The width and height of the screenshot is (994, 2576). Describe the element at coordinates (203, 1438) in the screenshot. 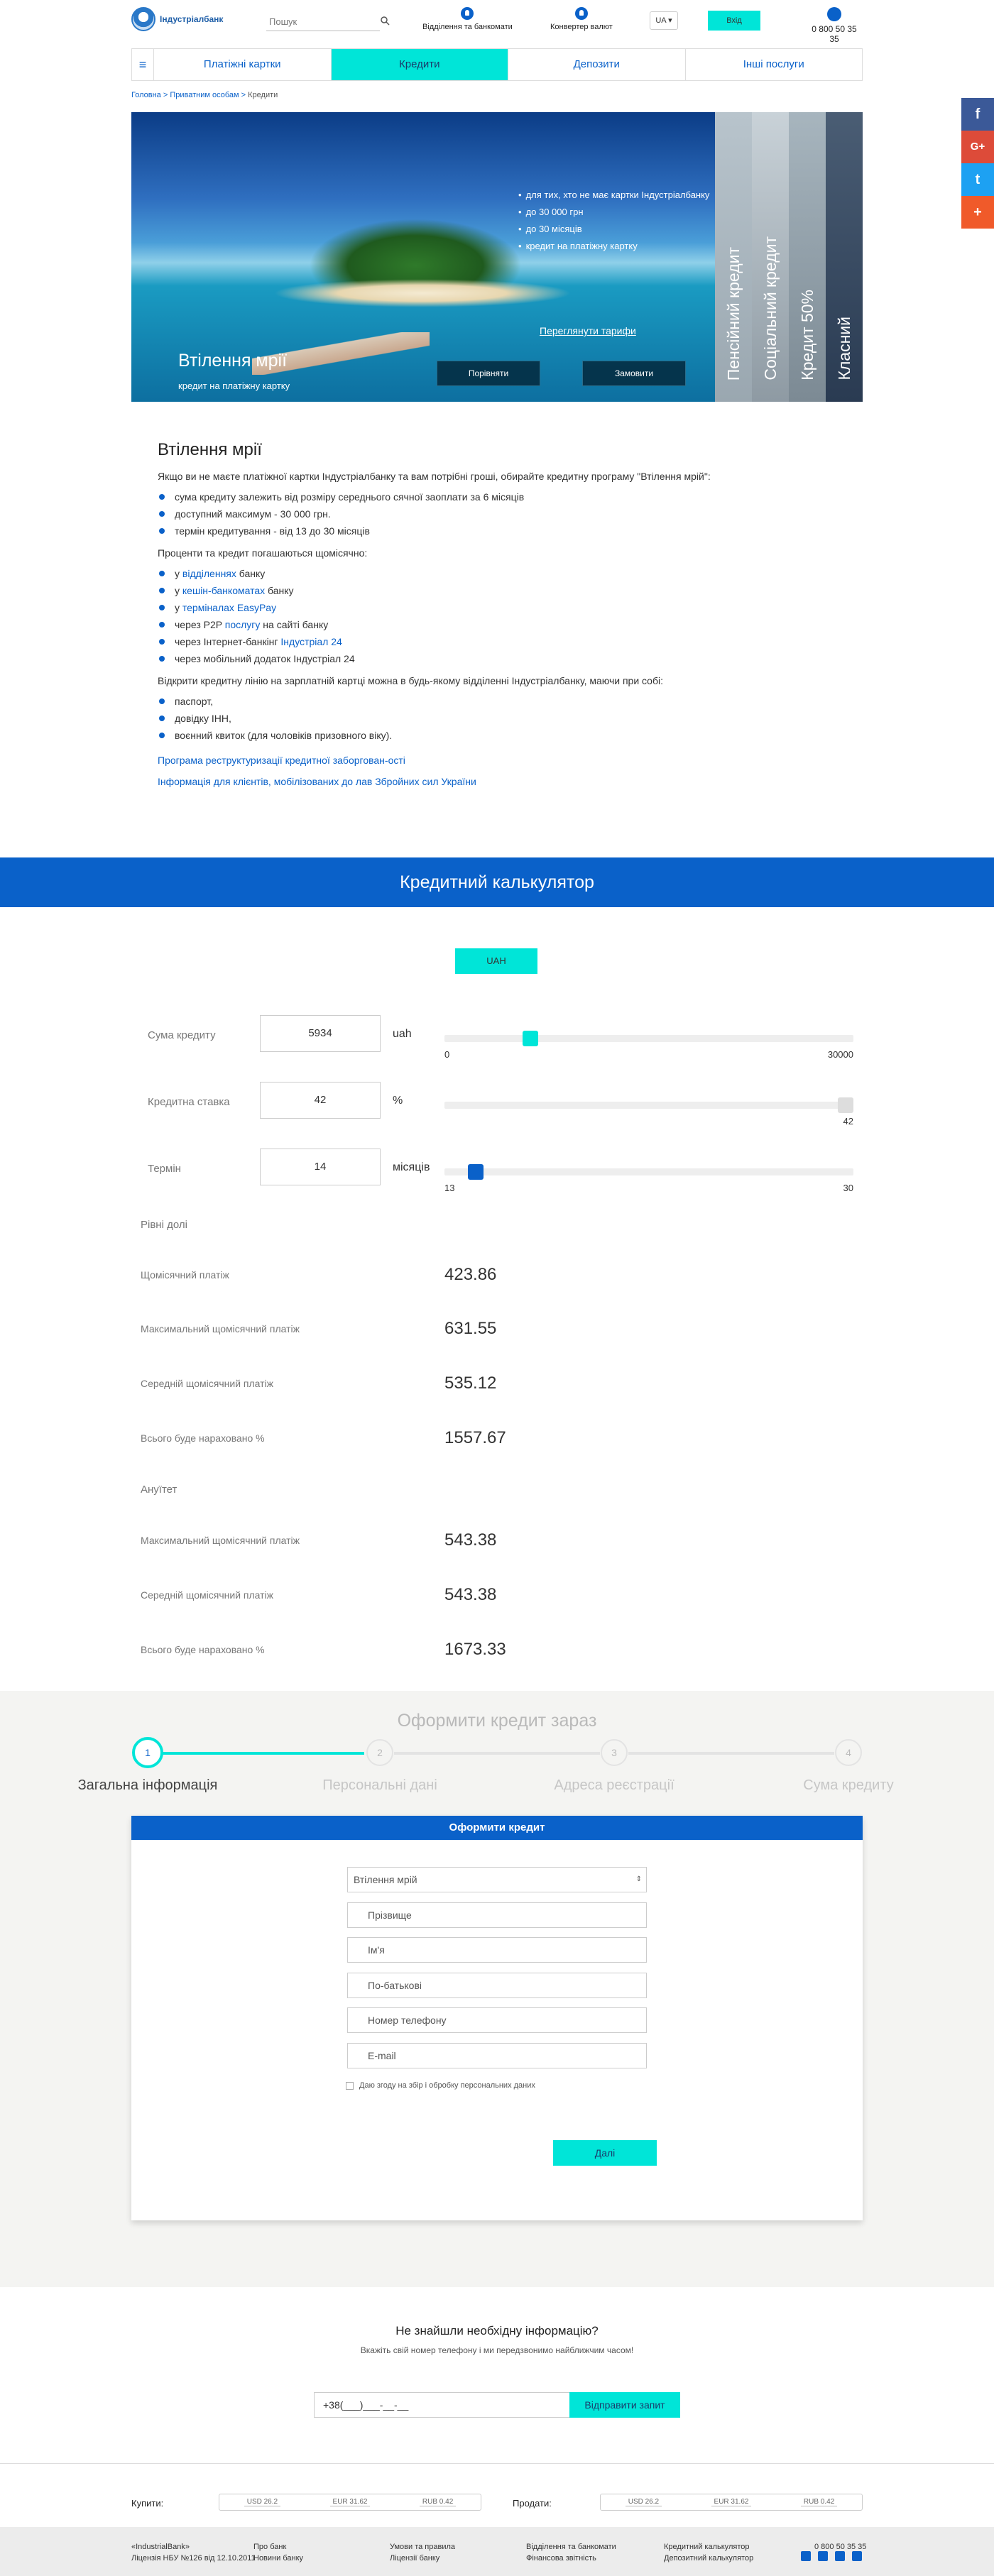

I see `result-label: Всього буде нараховано %` at that location.